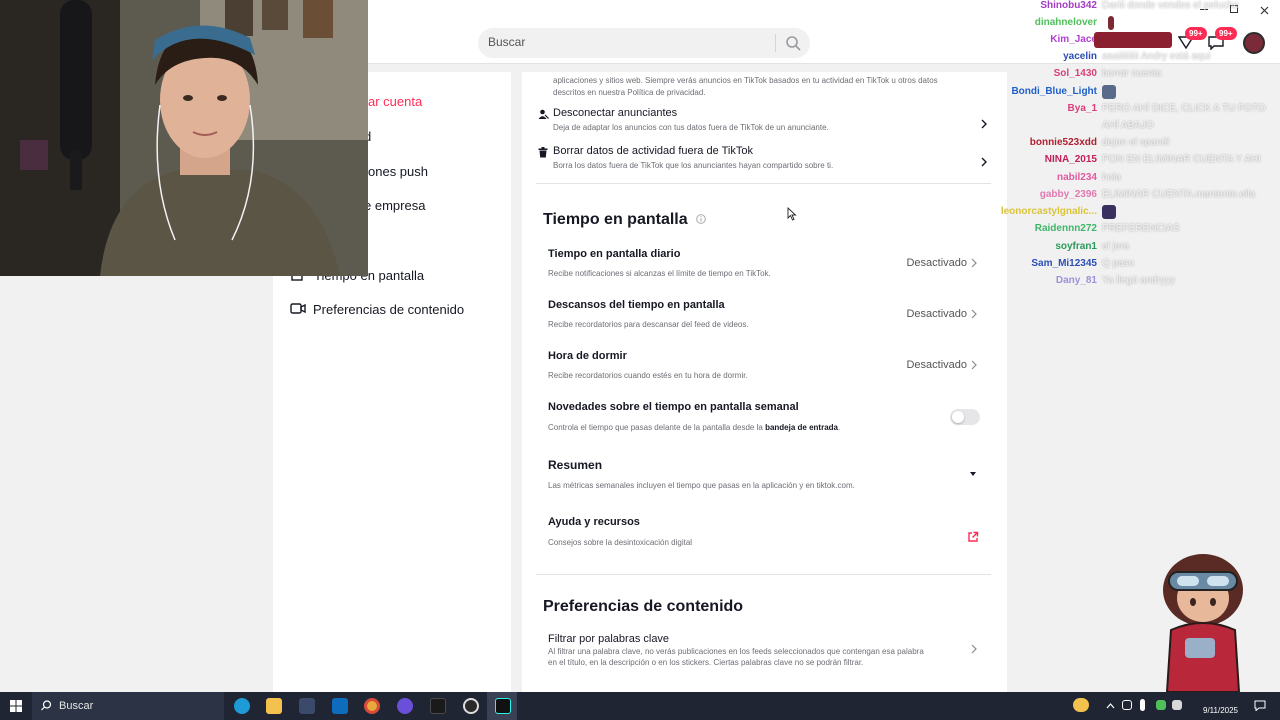 The width and height of the screenshot is (1280, 720). Describe the element at coordinates (936, 314) in the screenshot. I see `screen-time-breaks-value: Desactivado` at that location.